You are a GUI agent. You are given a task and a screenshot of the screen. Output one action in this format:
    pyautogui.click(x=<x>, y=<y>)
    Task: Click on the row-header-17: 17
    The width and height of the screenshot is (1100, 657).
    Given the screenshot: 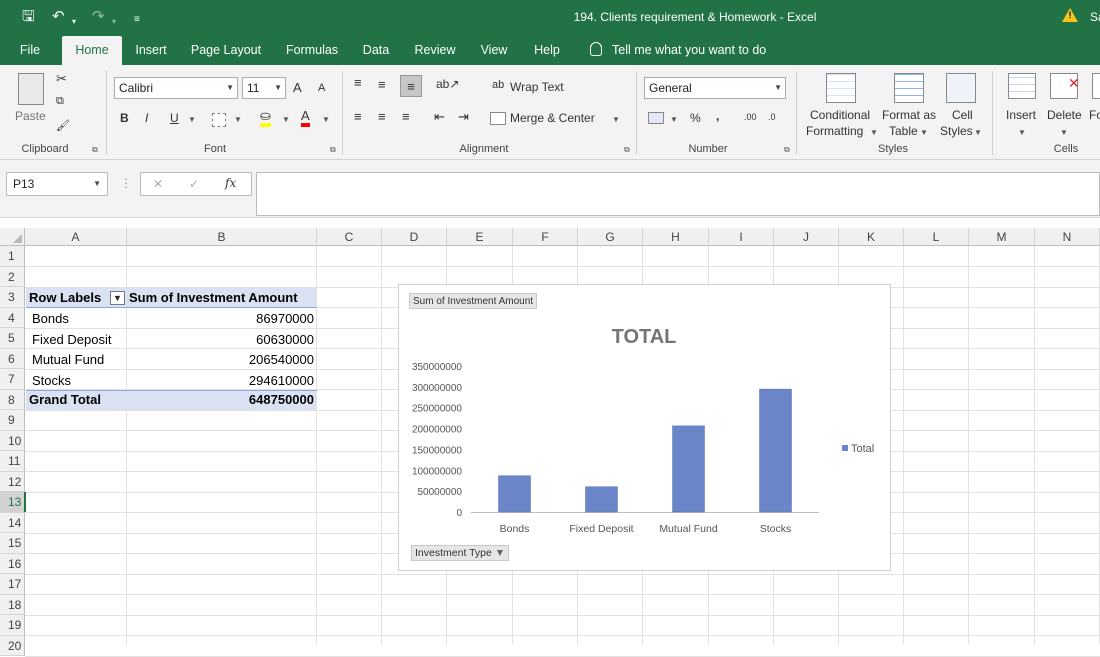 What is the action you would take?
    pyautogui.click(x=12, y=584)
    